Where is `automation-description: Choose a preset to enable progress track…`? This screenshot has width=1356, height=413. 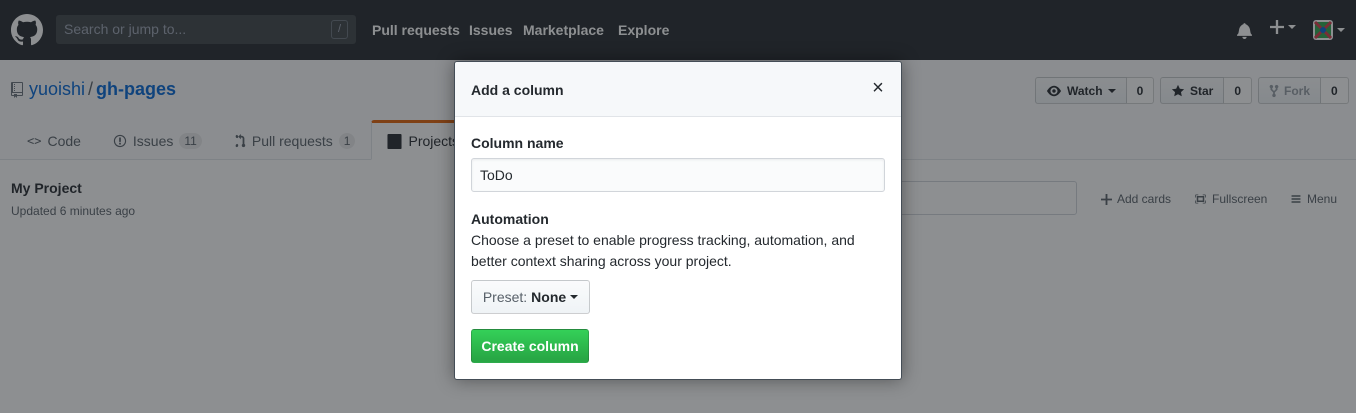
automation-description: Choose a preset to enable progress track… is located at coordinates (663, 250).